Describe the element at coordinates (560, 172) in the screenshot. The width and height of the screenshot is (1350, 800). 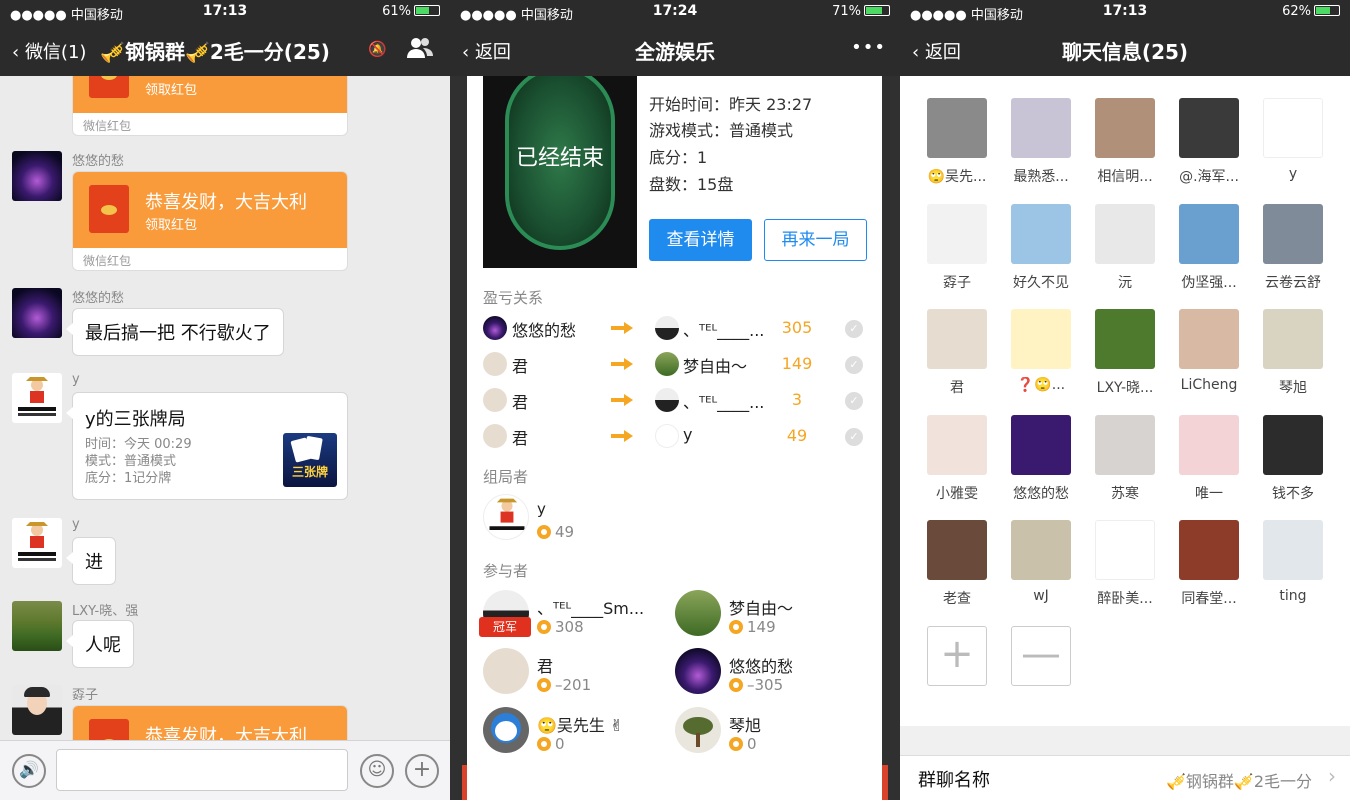
I see `game-table-image: 已经结束` at that location.